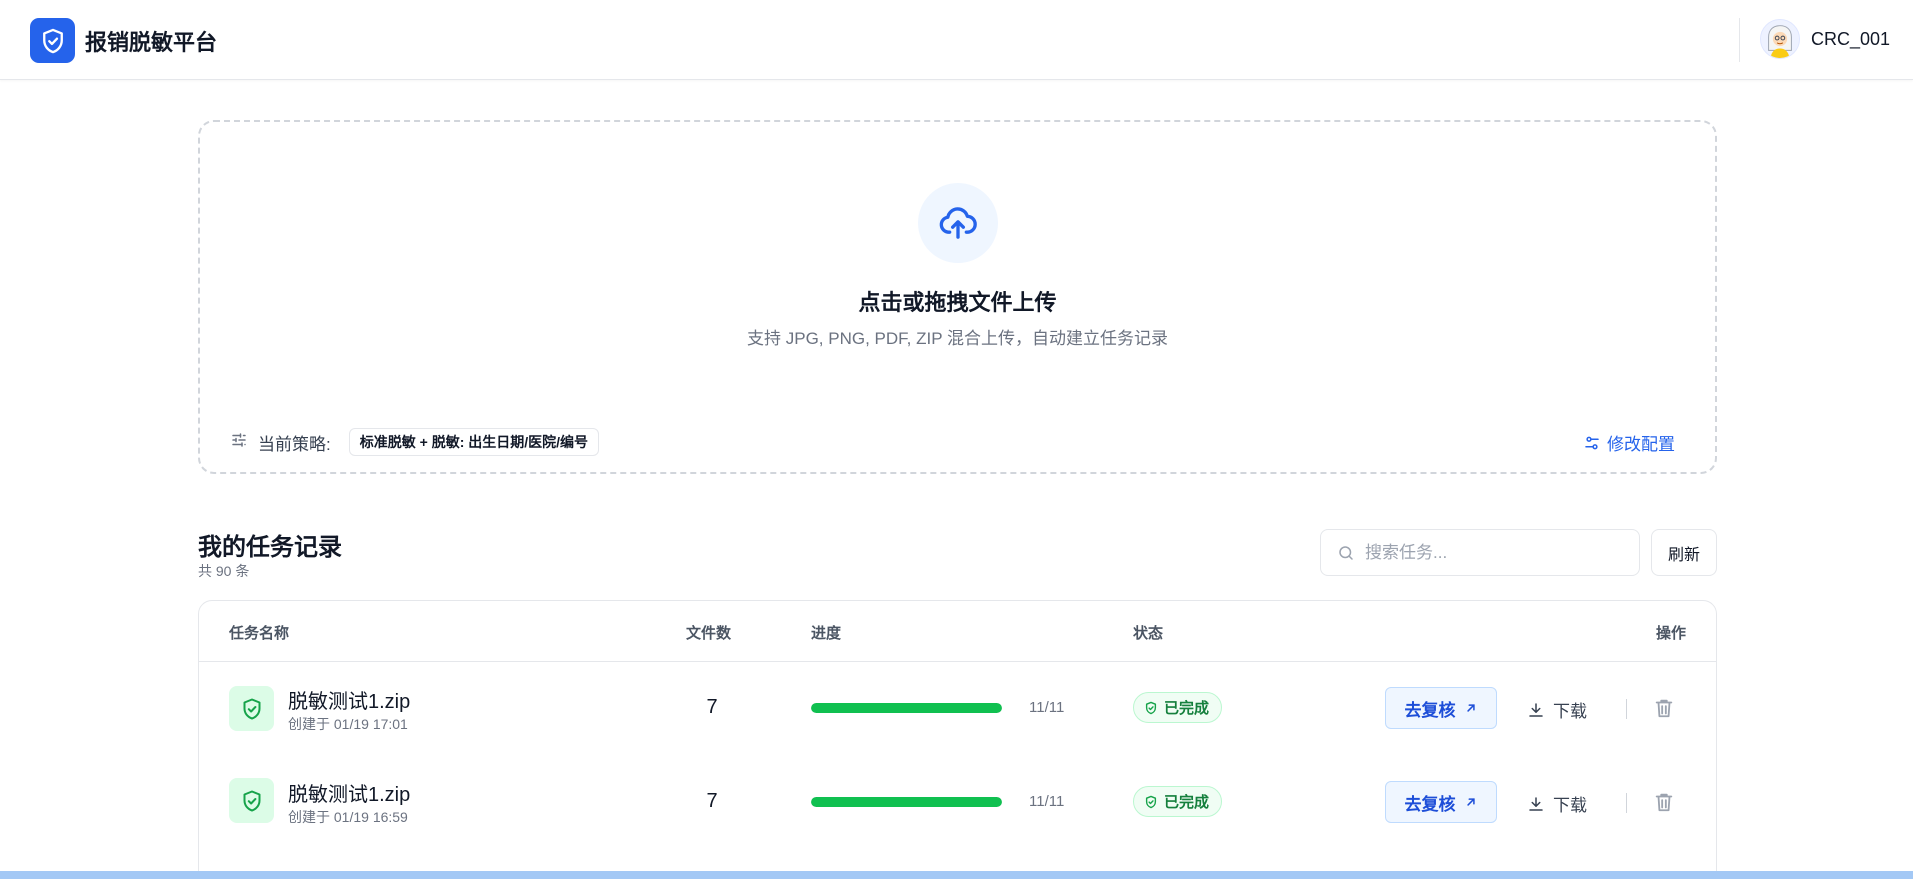 The height and width of the screenshot is (879, 1913). What do you see at coordinates (52, 40) in the screenshot?
I see `shield-logo-icon` at bounding box center [52, 40].